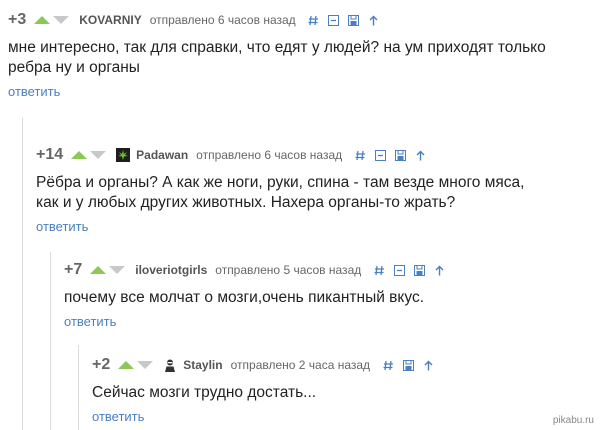 The image size is (600, 430). I want to click on comment-header: +2 Staylin отправлено 2 часа назад, so click(322, 365).